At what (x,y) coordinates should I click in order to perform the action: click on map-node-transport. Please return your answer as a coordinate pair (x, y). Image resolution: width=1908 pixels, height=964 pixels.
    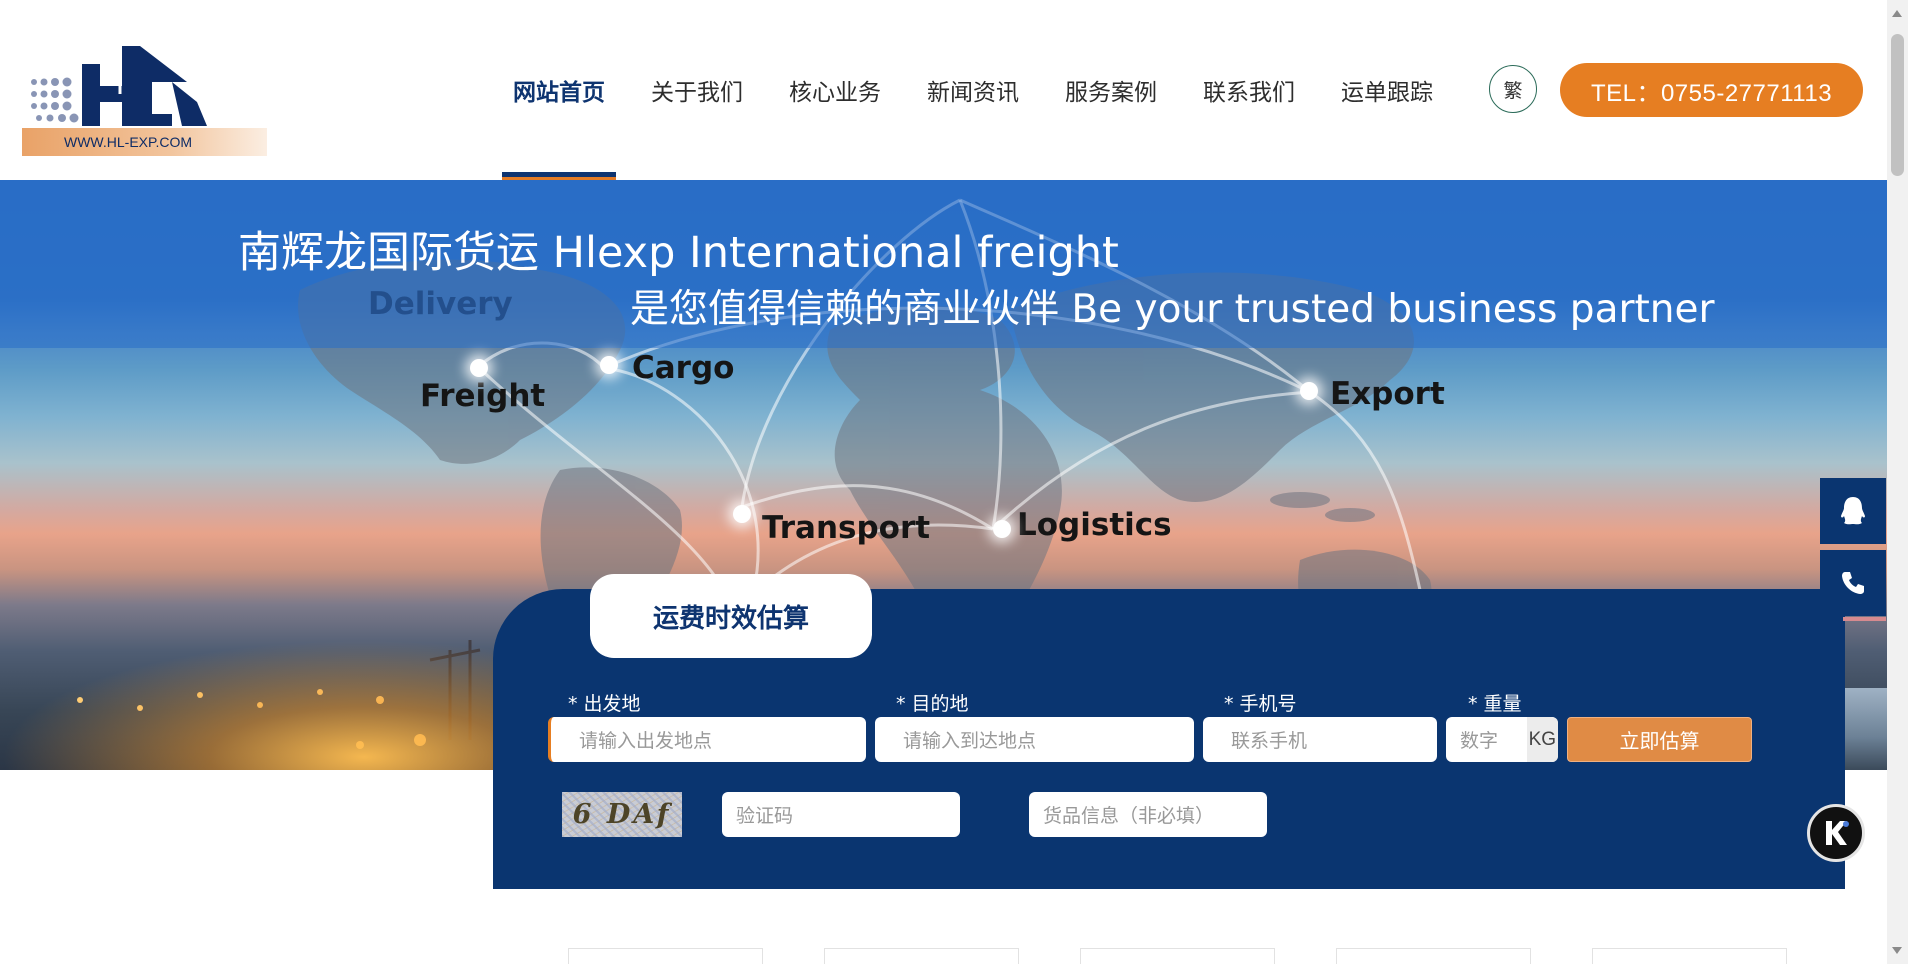
    Looking at the image, I should click on (742, 514).